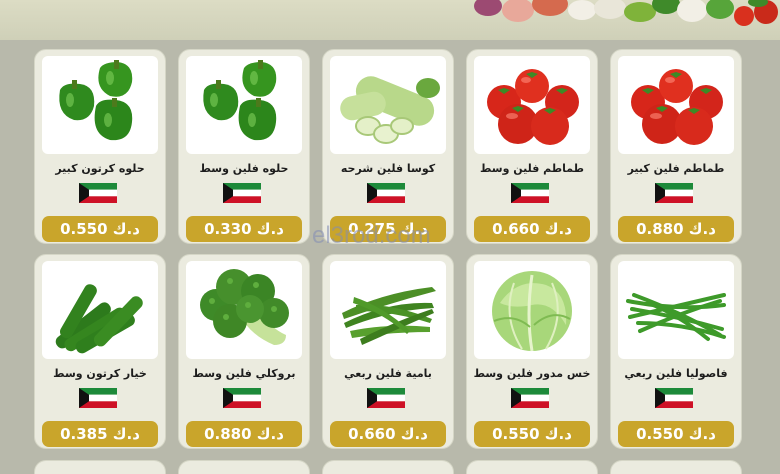 This screenshot has height=474, width=780. What do you see at coordinates (626, 13) in the screenshot?
I see `vegetables-banner-image` at bounding box center [626, 13].